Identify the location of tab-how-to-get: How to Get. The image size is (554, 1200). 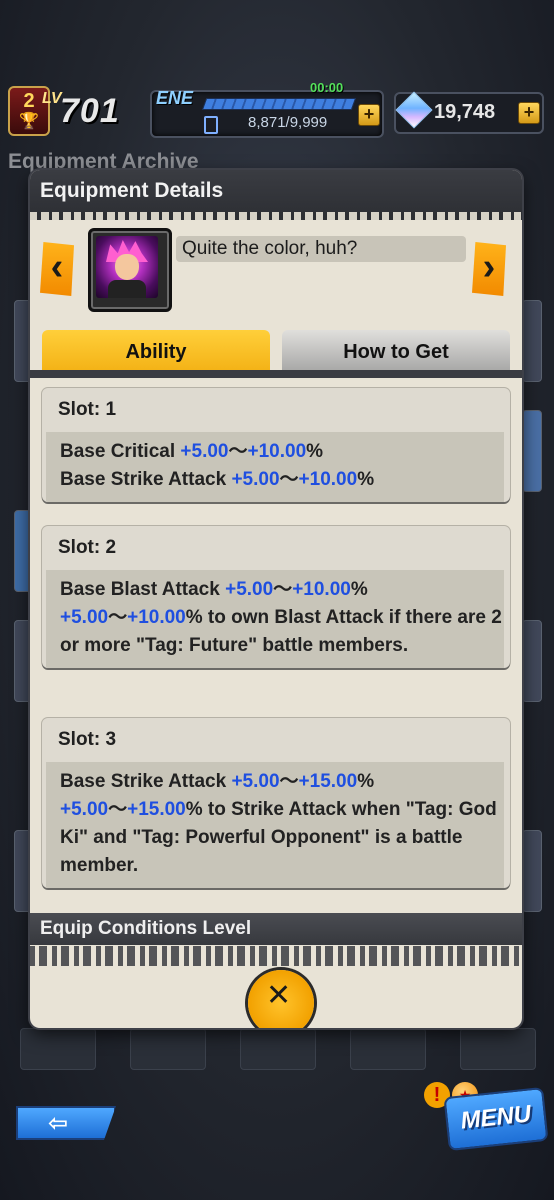
(396, 350).